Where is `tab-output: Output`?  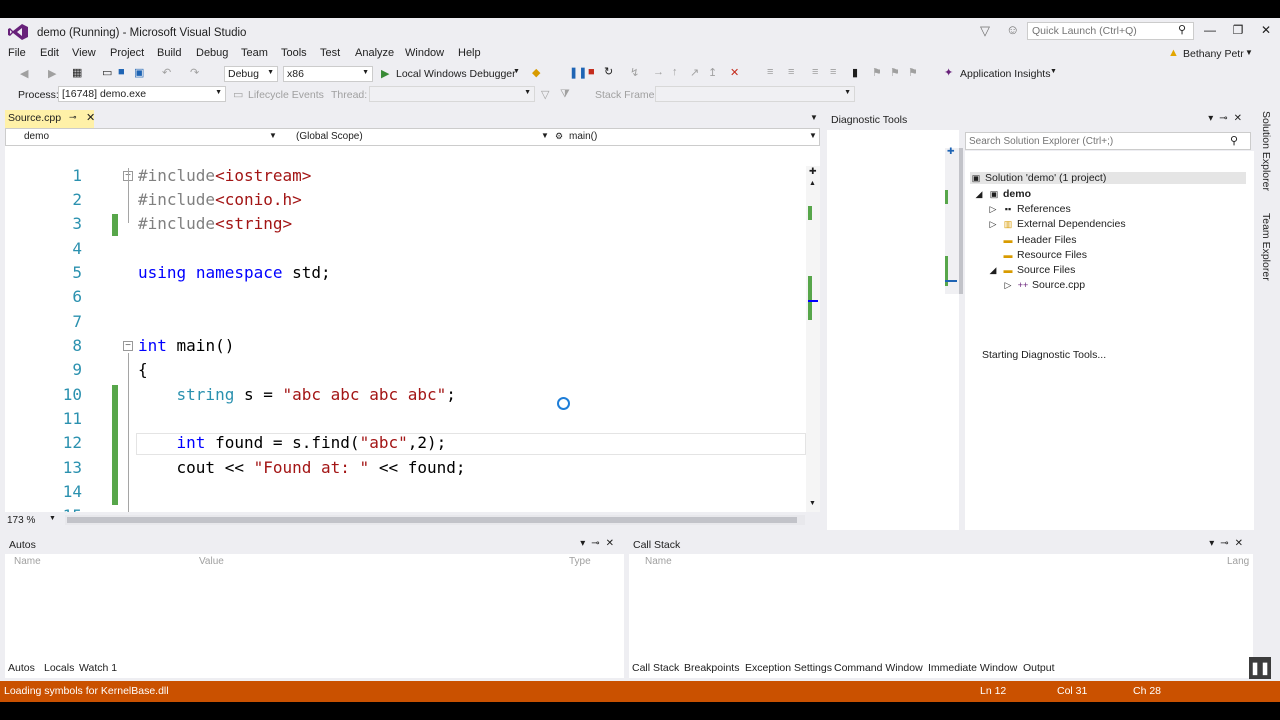
tab-output: Output is located at coordinates (1039, 668).